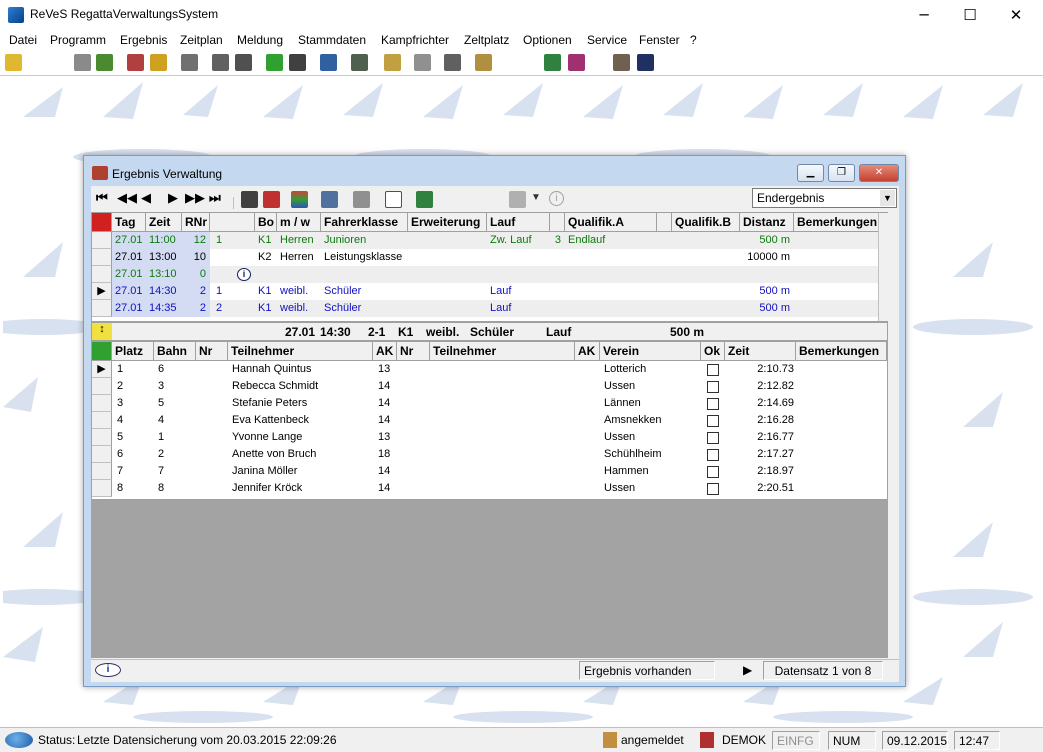 This screenshot has width=1043, height=752. What do you see at coordinates (173, 199) in the screenshot?
I see `next-record-button: ▶` at bounding box center [173, 199].